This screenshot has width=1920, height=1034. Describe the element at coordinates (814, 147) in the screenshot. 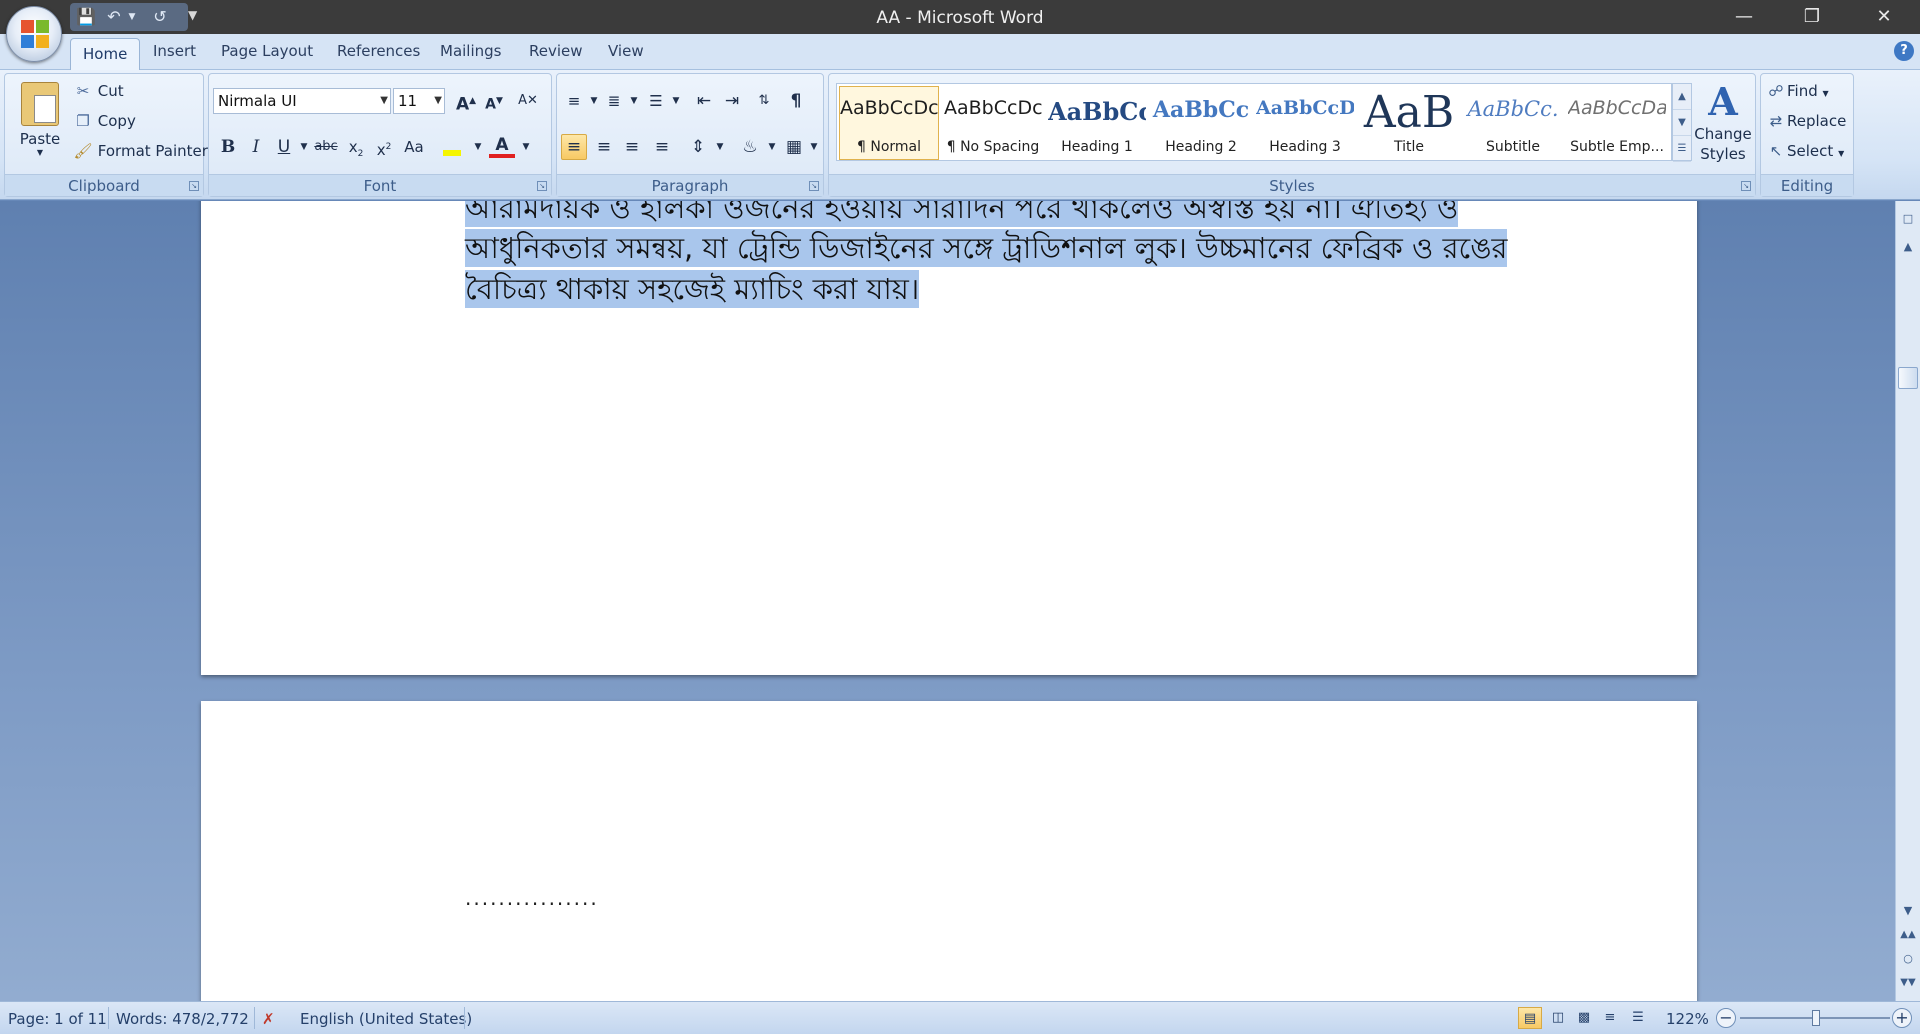

I see `borders-dropdown-icon: ▼` at that location.